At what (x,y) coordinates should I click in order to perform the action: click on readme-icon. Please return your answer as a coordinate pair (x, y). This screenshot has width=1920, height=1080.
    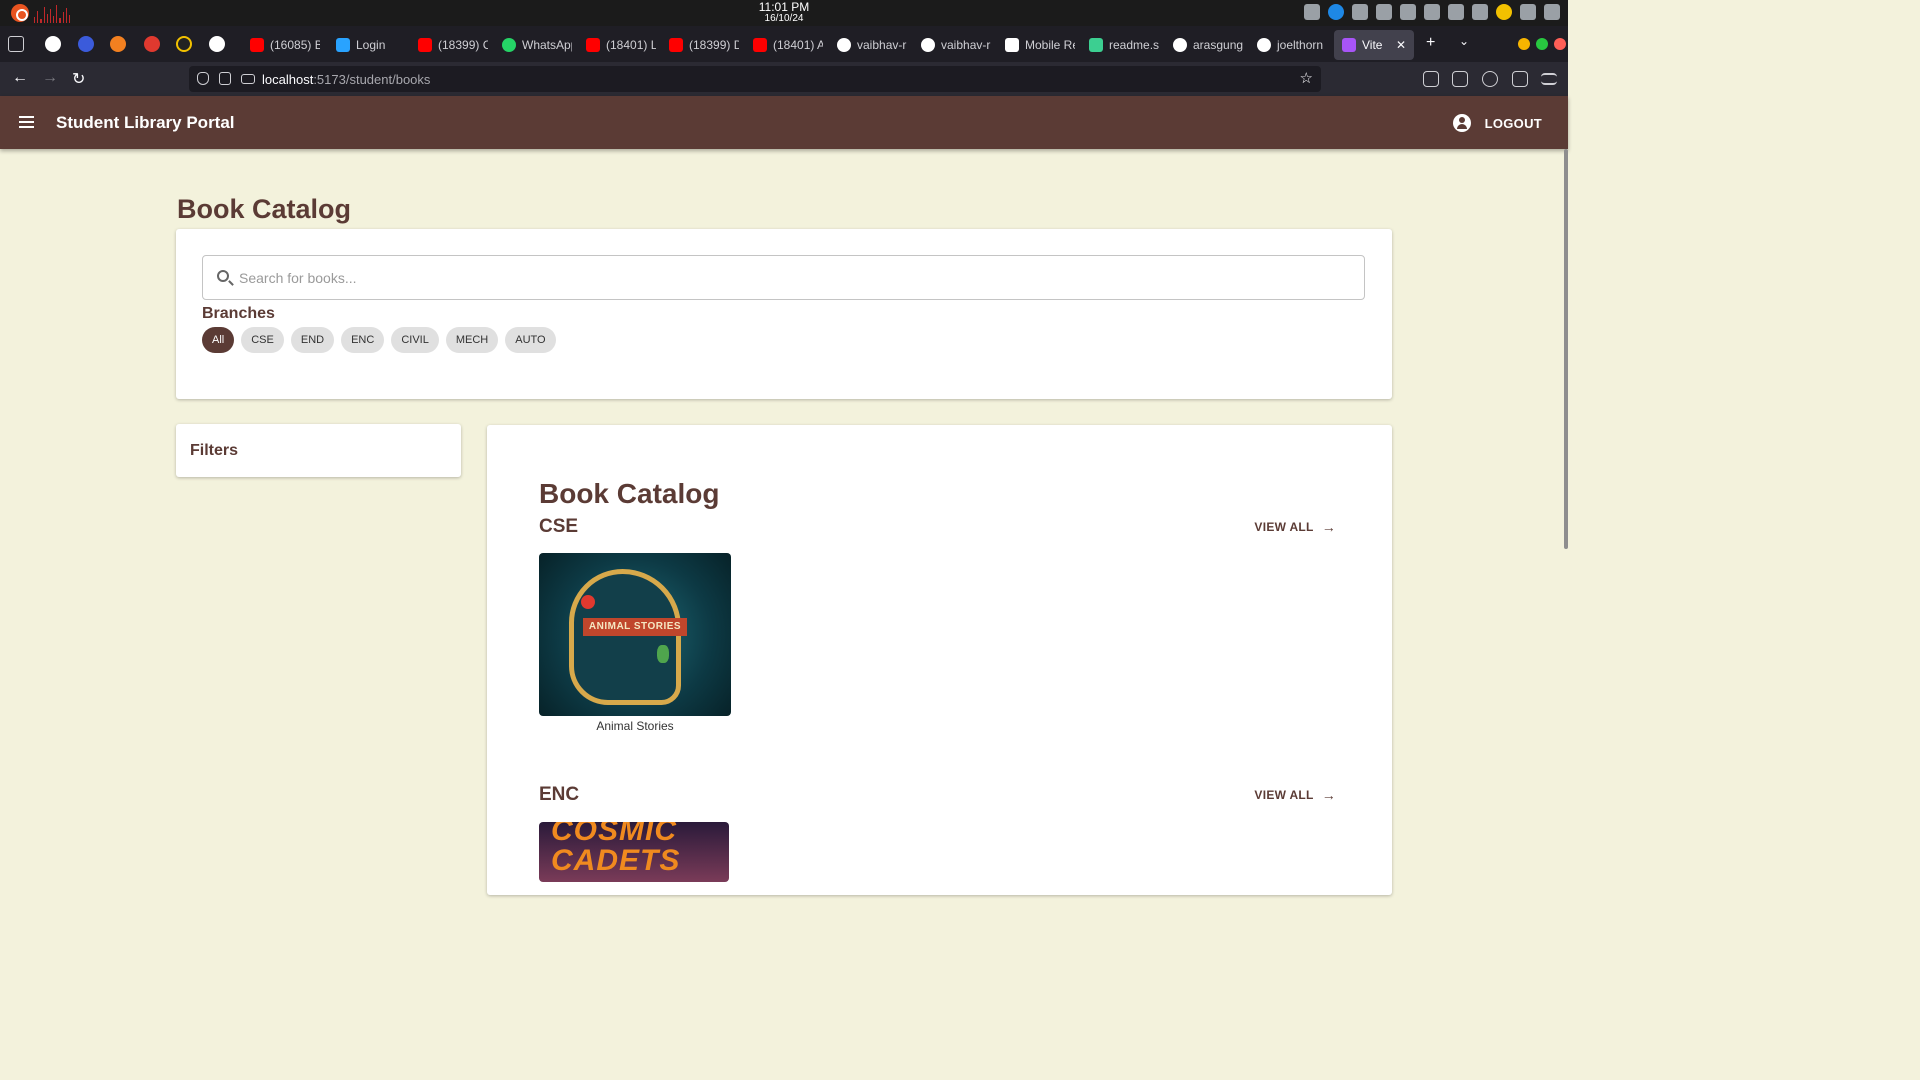
    Looking at the image, I should click on (1096, 45).